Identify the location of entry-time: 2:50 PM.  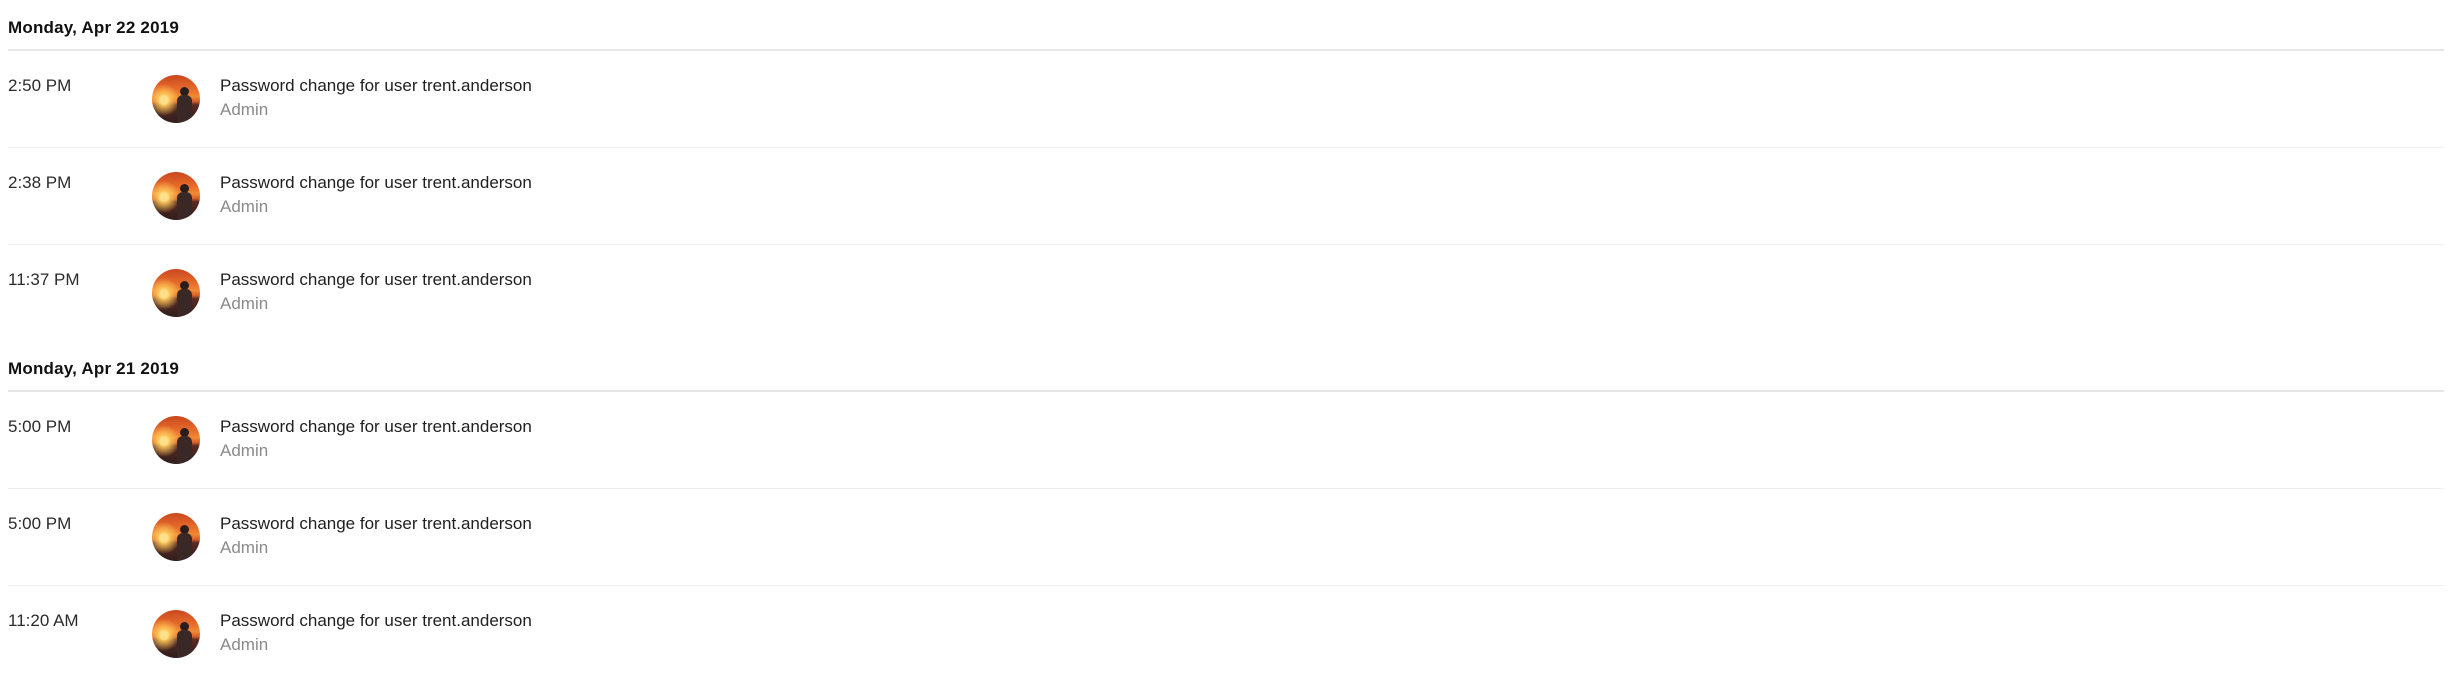
(40, 85).